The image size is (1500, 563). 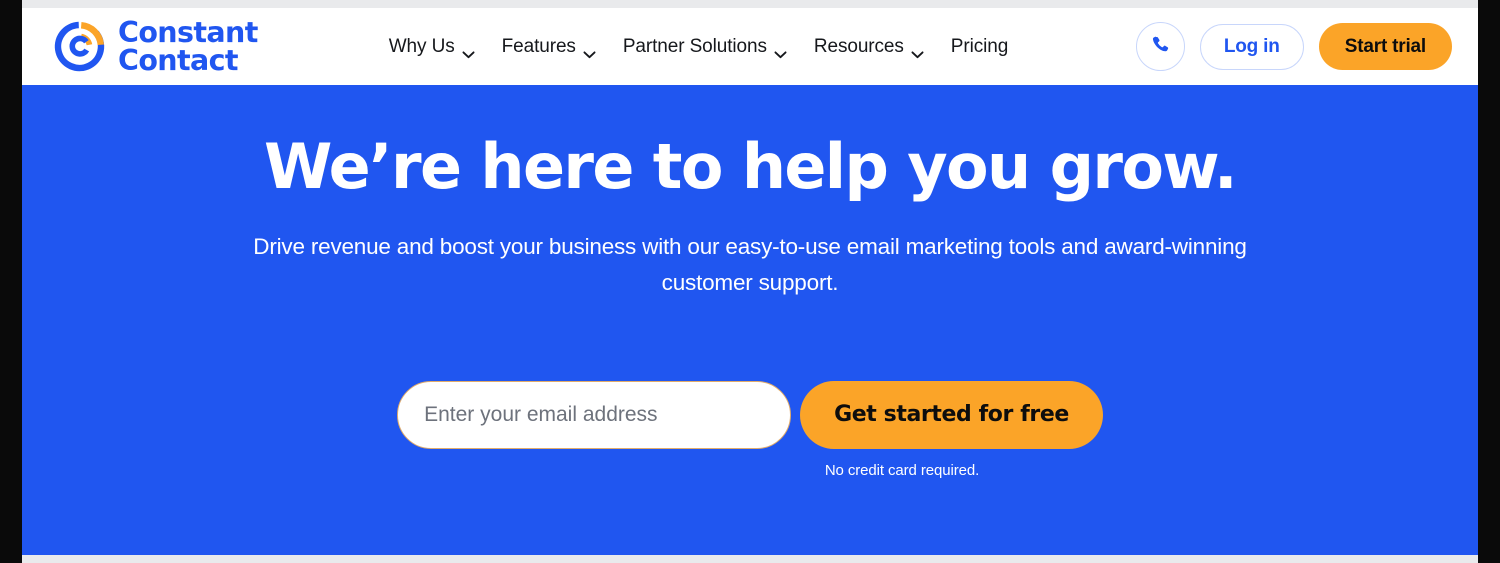 What do you see at coordinates (538, 46) in the screenshot?
I see `nav-item-label: Features` at bounding box center [538, 46].